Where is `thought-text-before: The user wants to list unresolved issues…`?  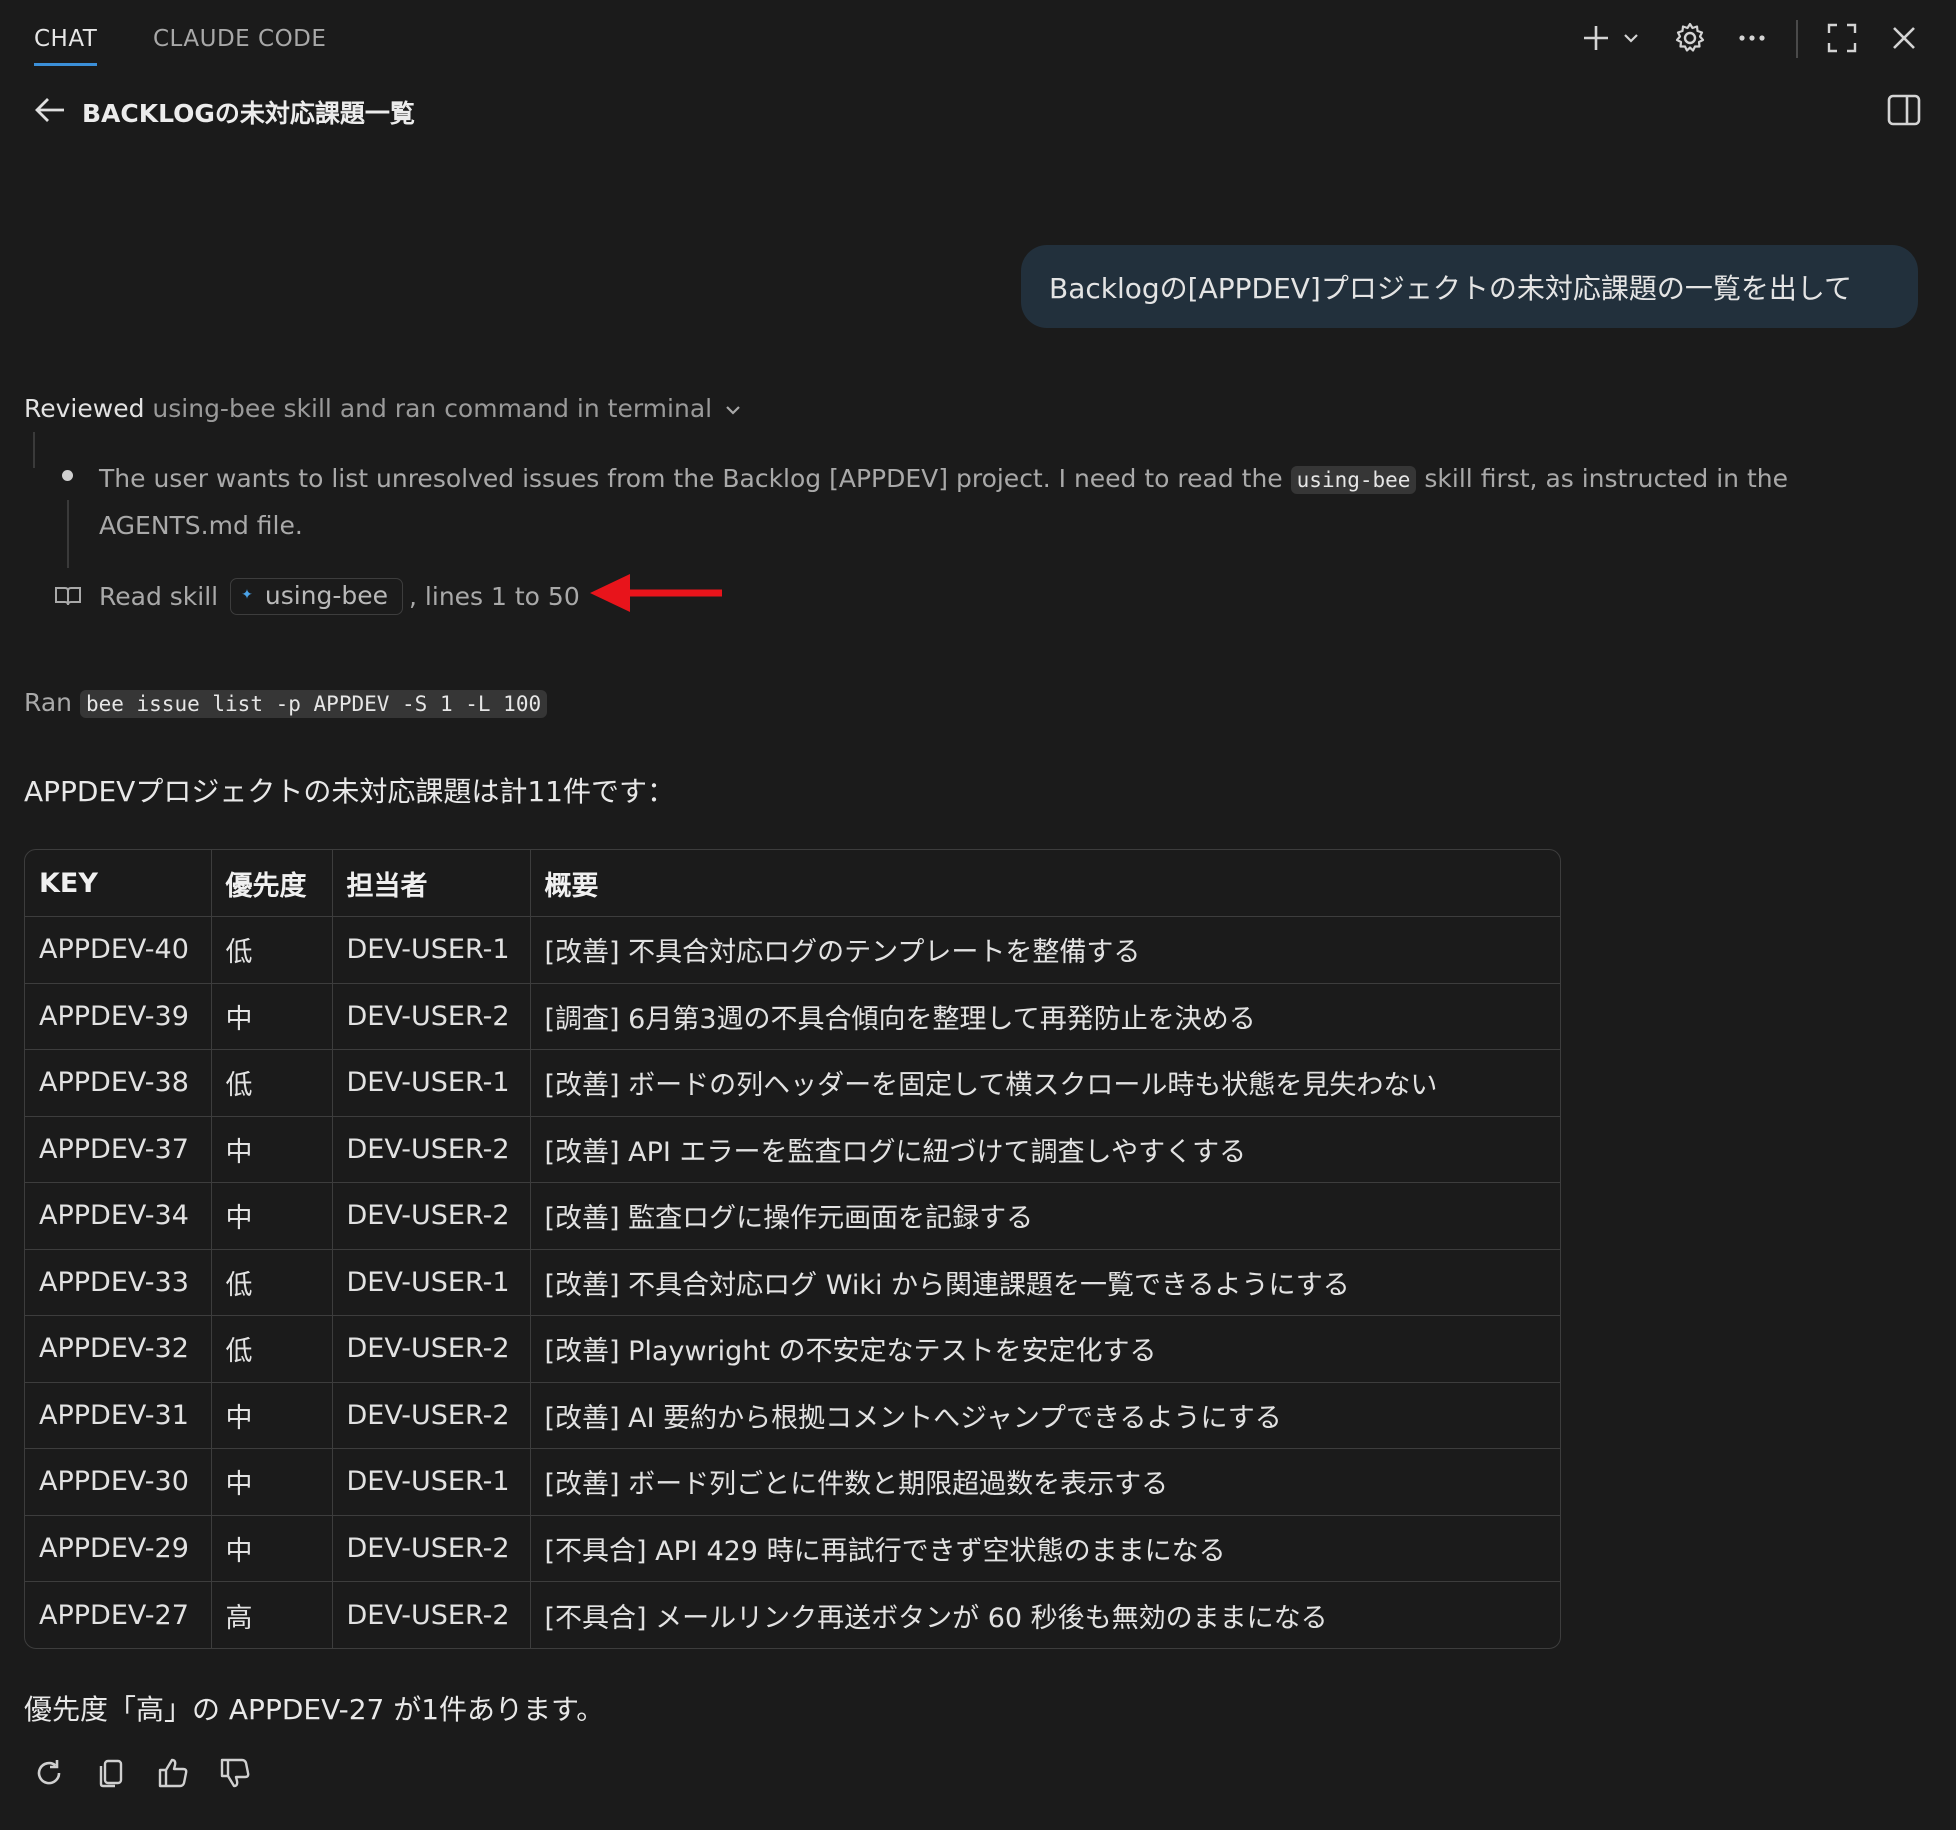
thought-text-before: The user wants to list unresolved issues… is located at coordinates (691, 478).